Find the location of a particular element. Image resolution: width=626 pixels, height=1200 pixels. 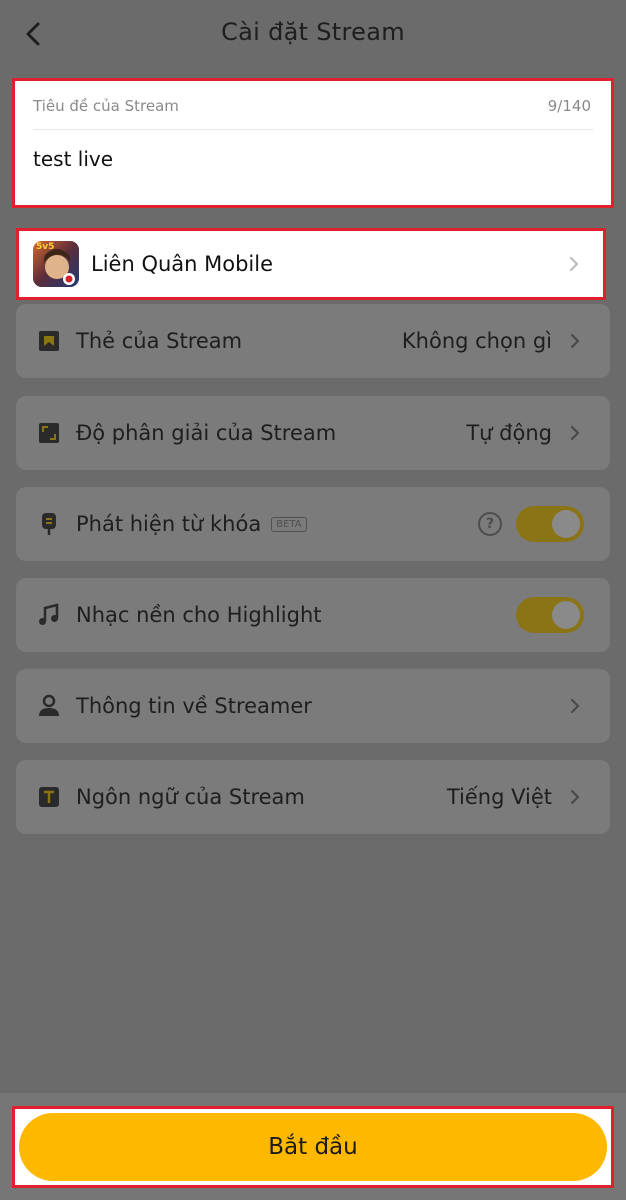

stream-language-label: Ngôn ngữ của Stream is located at coordinates (190, 797).